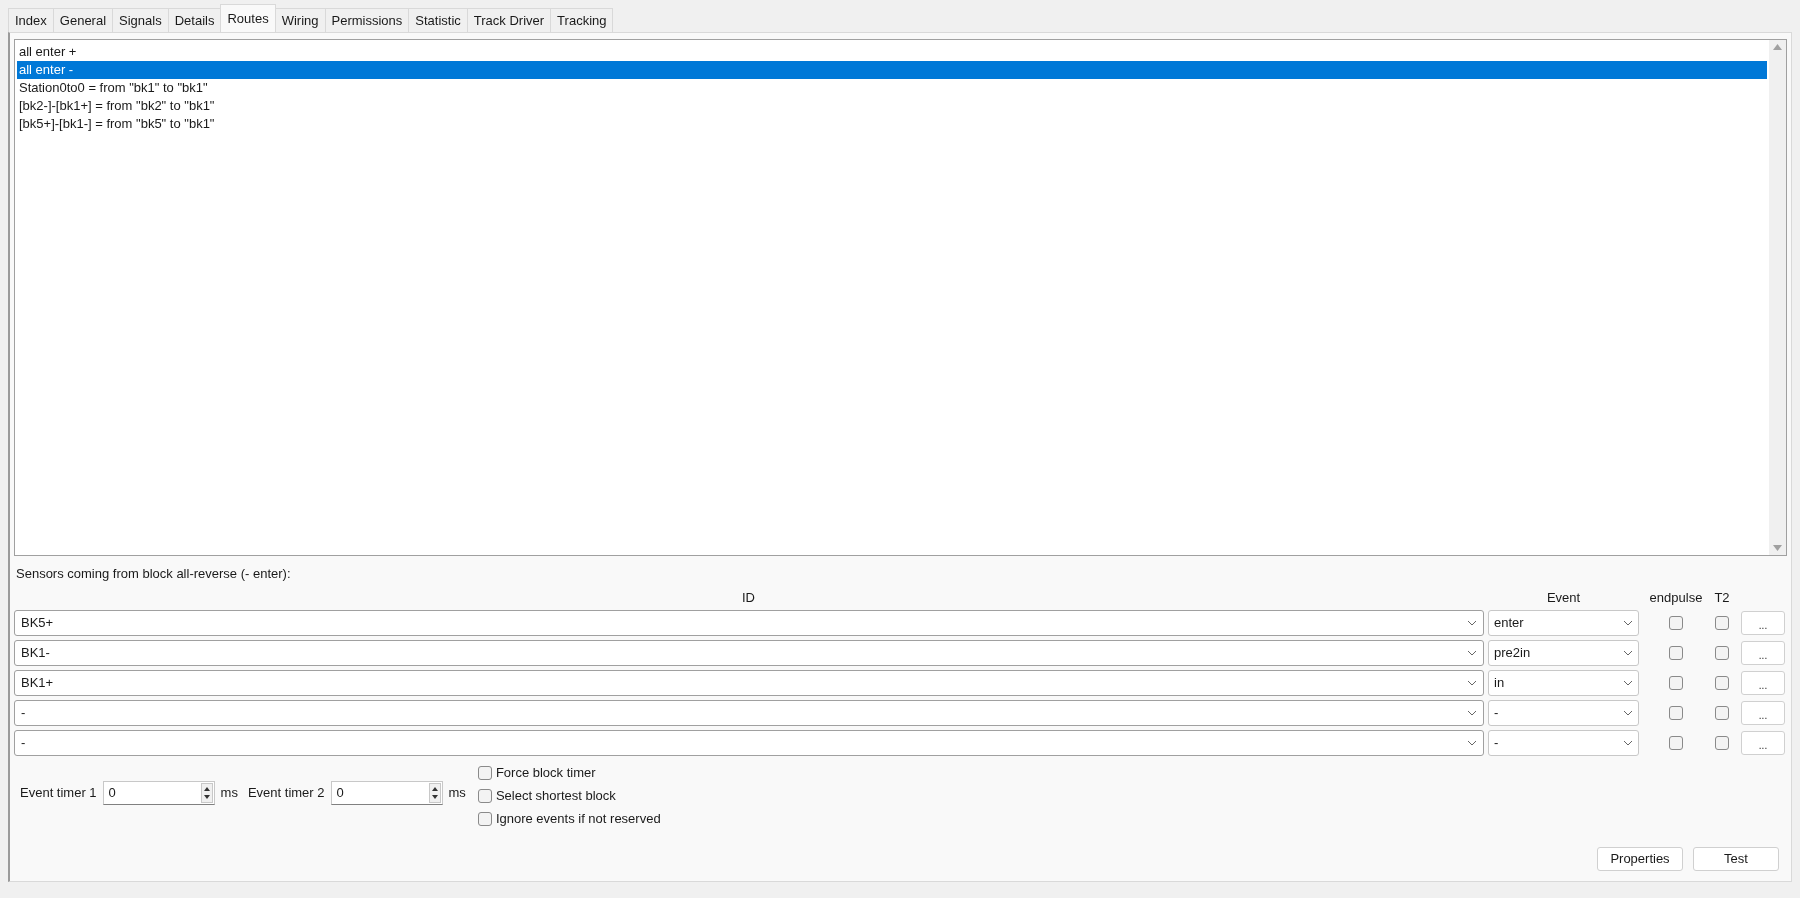  What do you see at coordinates (58, 793) in the screenshot?
I see `timer-label: Event timer 1` at bounding box center [58, 793].